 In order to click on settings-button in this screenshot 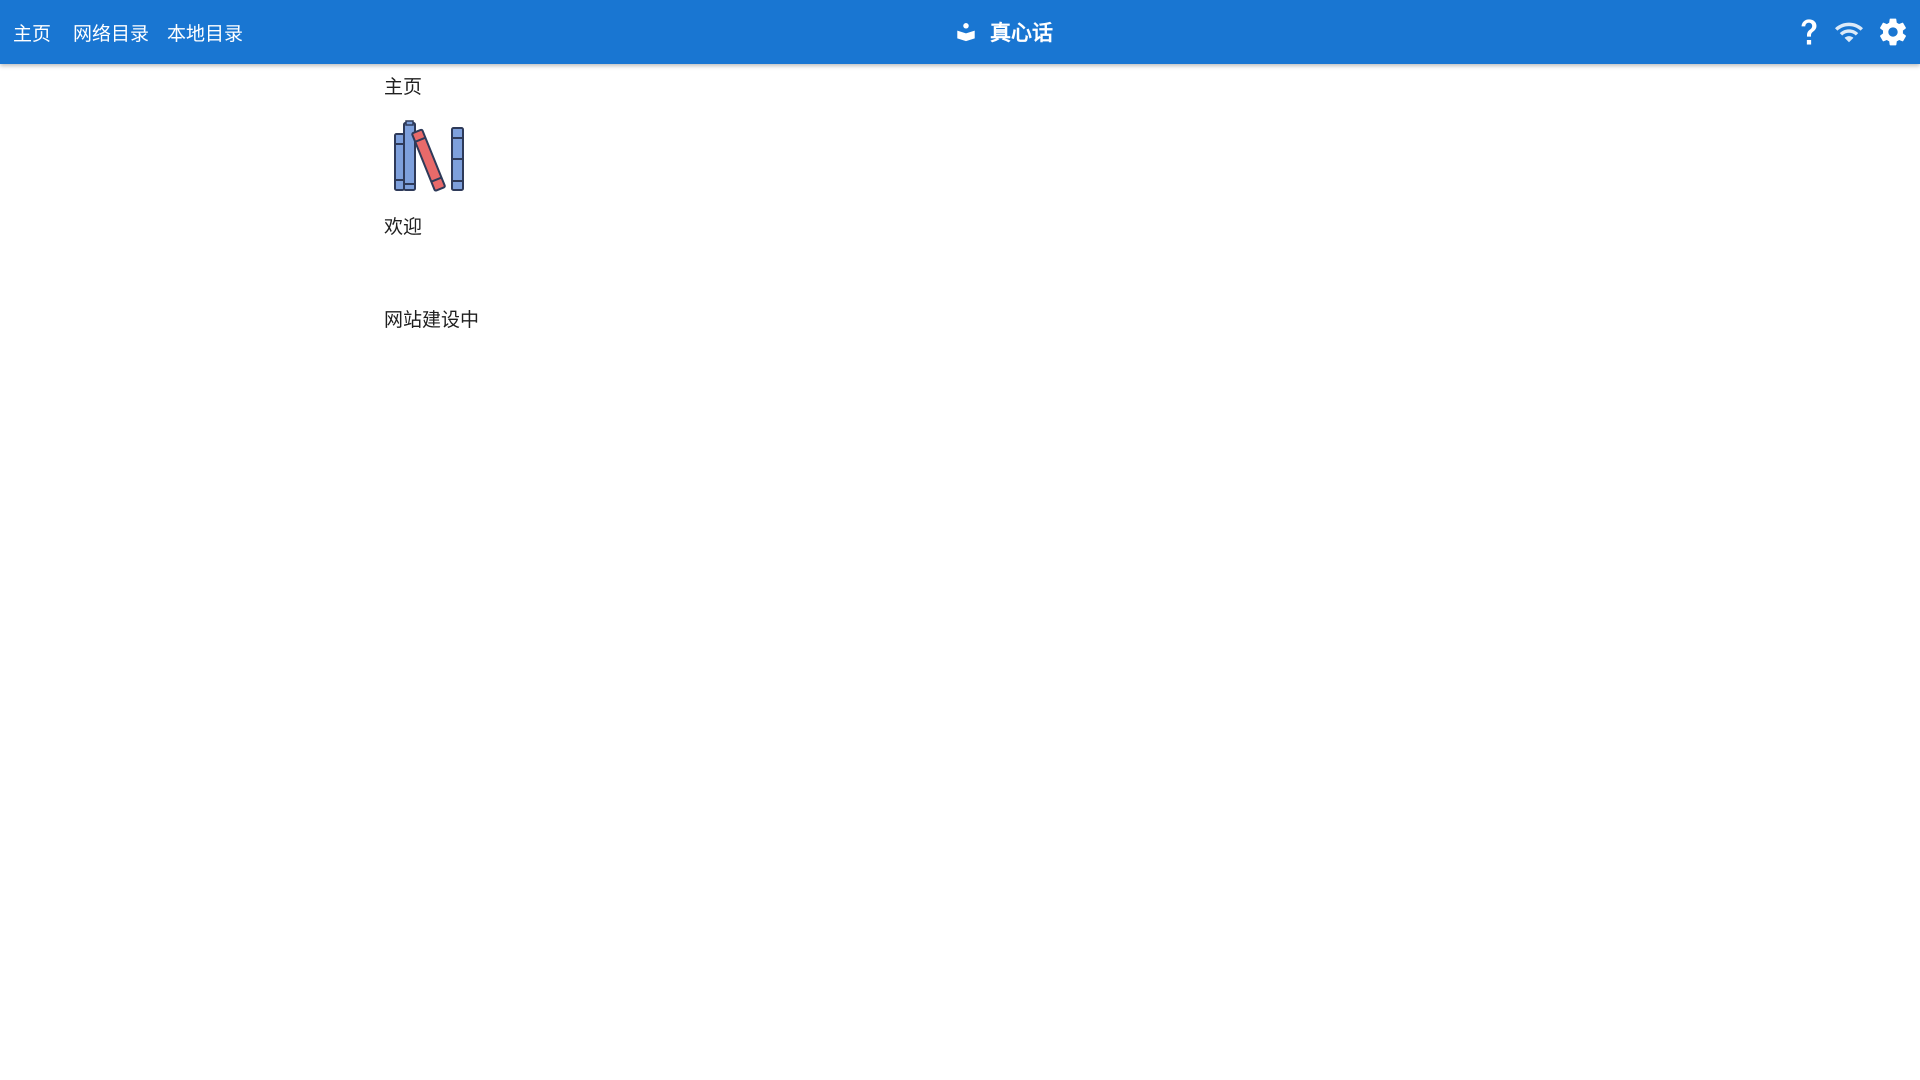, I will do `click(1893, 32)`.